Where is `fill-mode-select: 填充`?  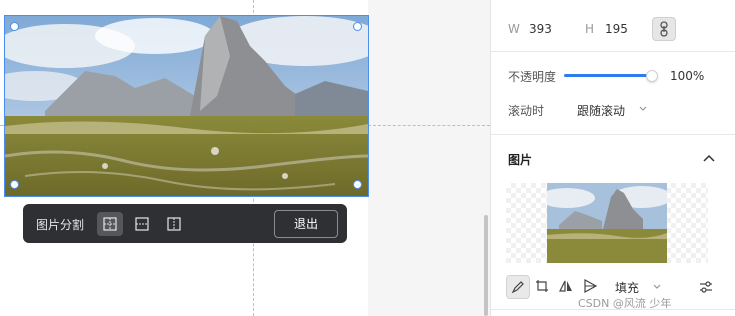
fill-mode-select: 填充 is located at coordinates (627, 287).